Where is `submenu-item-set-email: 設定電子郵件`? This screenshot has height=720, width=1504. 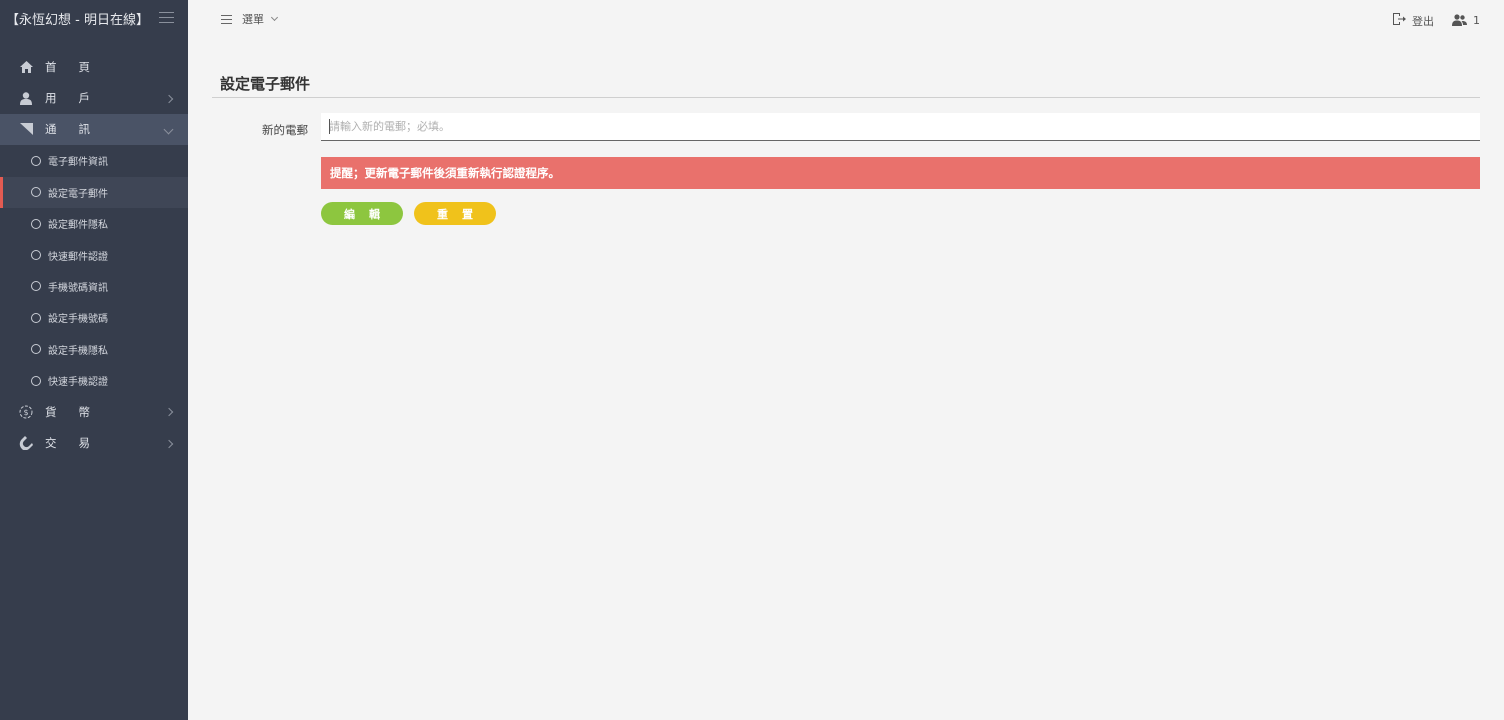
submenu-item-set-email: 設定電子郵件 is located at coordinates (94, 192).